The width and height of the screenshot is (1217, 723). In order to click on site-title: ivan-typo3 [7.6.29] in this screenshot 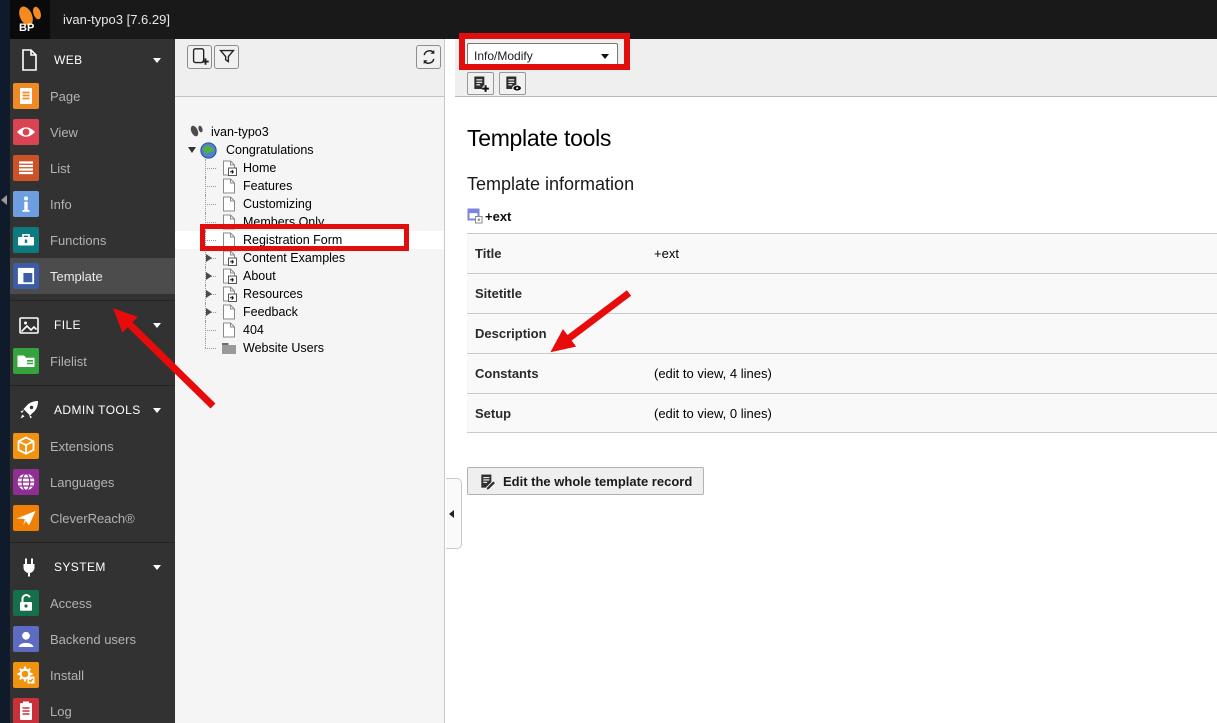, I will do `click(116, 19)`.